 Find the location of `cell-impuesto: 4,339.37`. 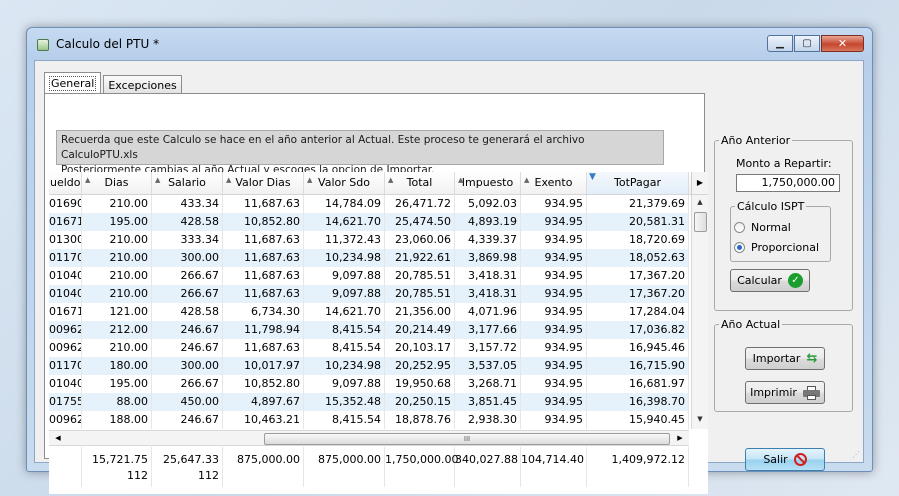

cell-impuesto: 4,339.37 is located at coordinates (488, 240).